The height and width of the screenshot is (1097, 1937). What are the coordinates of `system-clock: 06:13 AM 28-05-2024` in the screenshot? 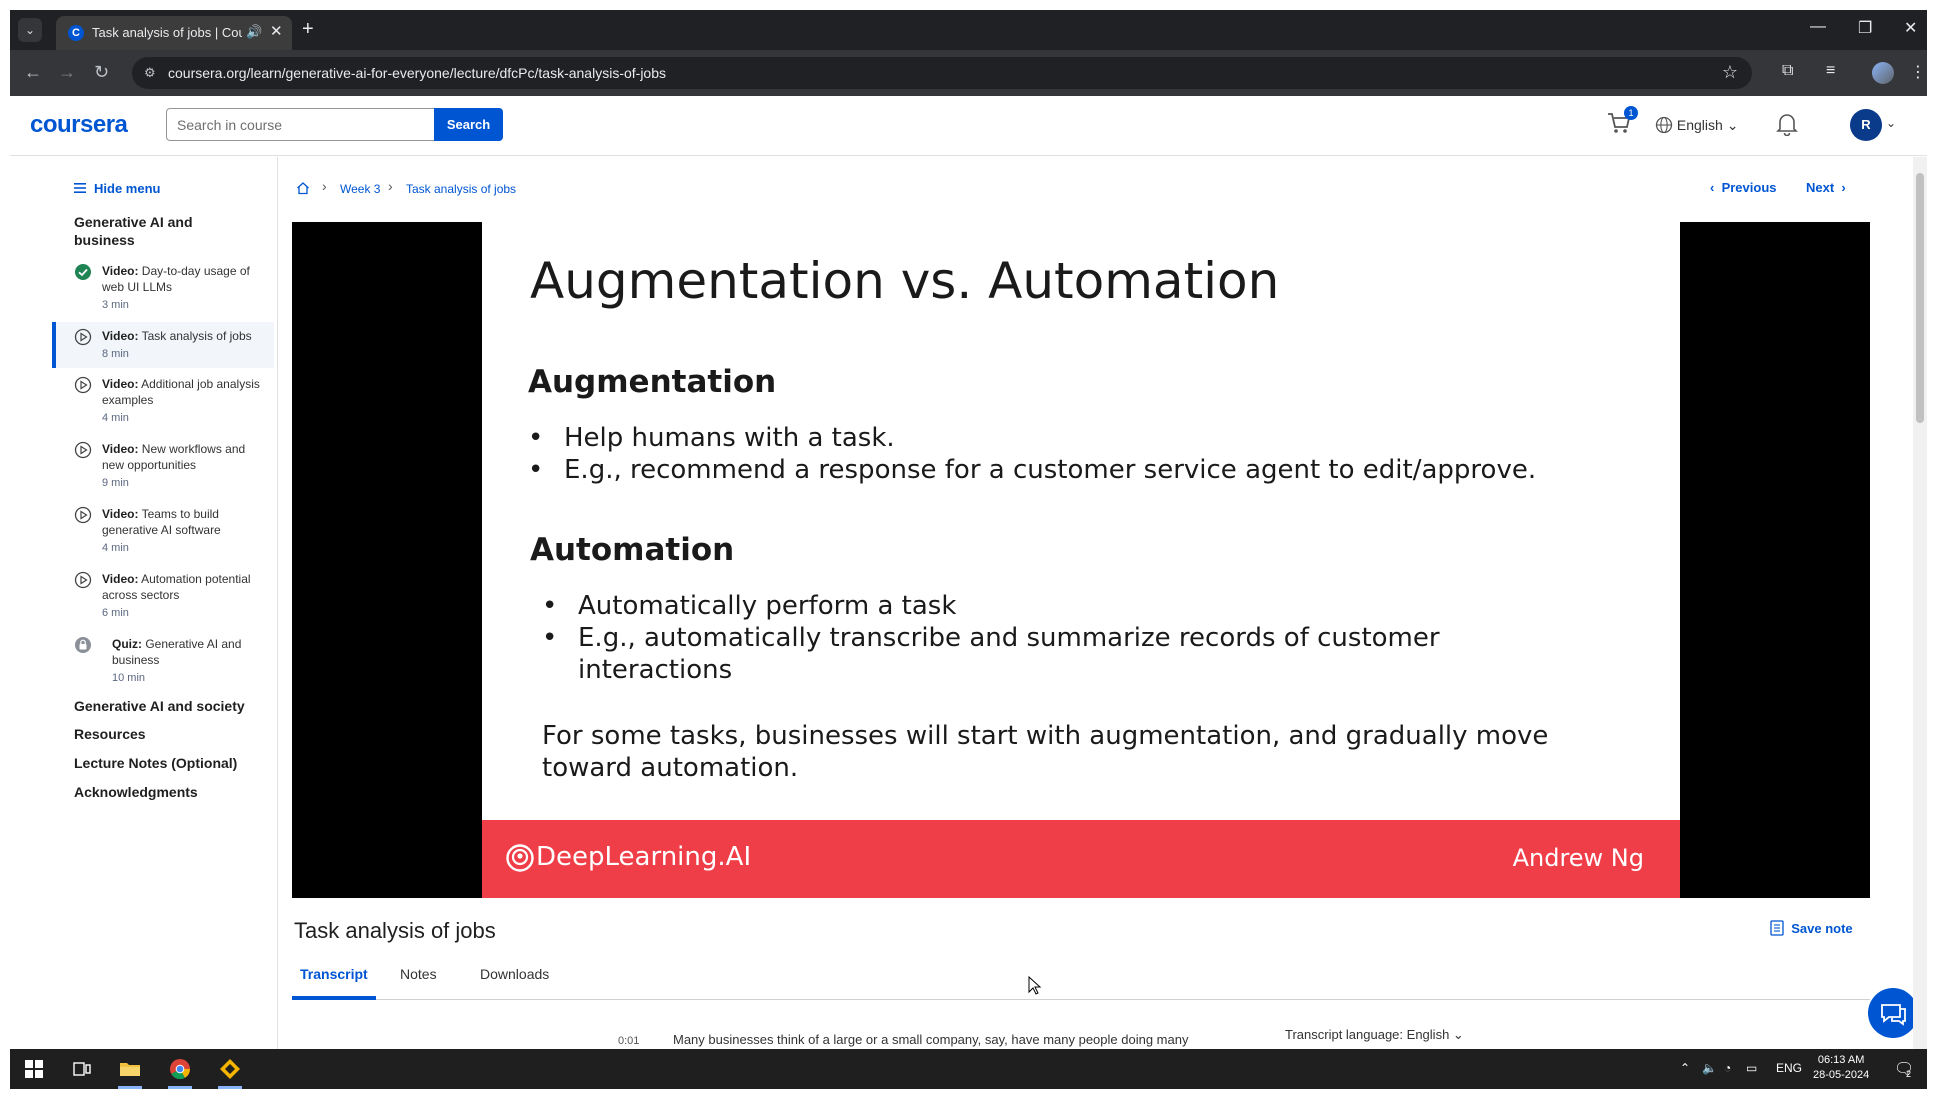 It's located at (1841, 1068).